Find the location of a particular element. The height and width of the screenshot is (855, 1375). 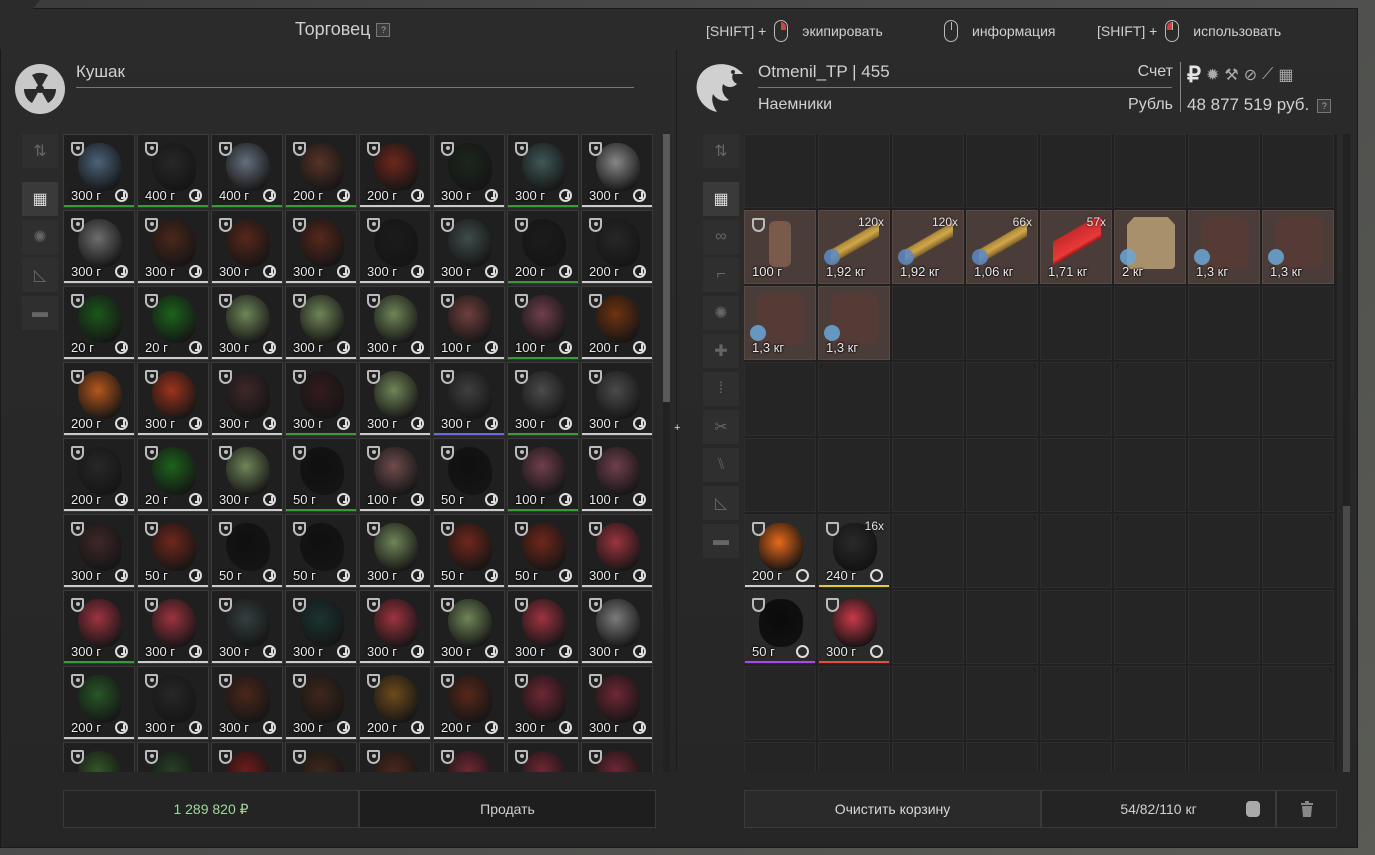

help-icon: ? is located at coordinates (383, 30).